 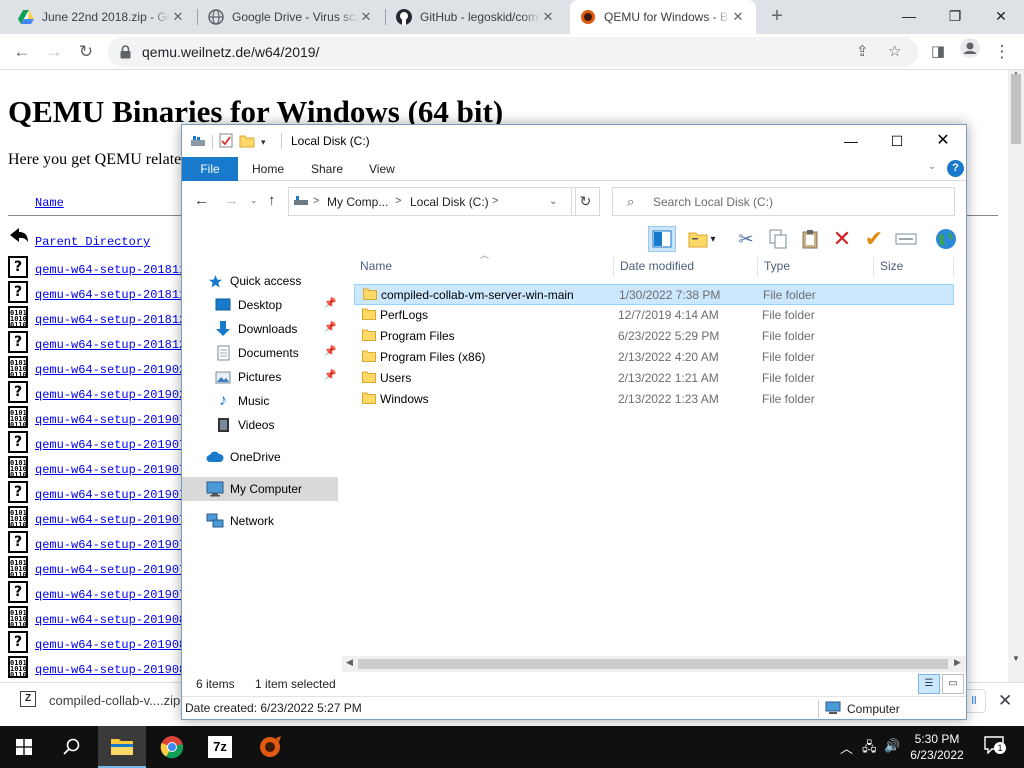 I want to click on reload-icon: ↻, so click(x=86, y=52).